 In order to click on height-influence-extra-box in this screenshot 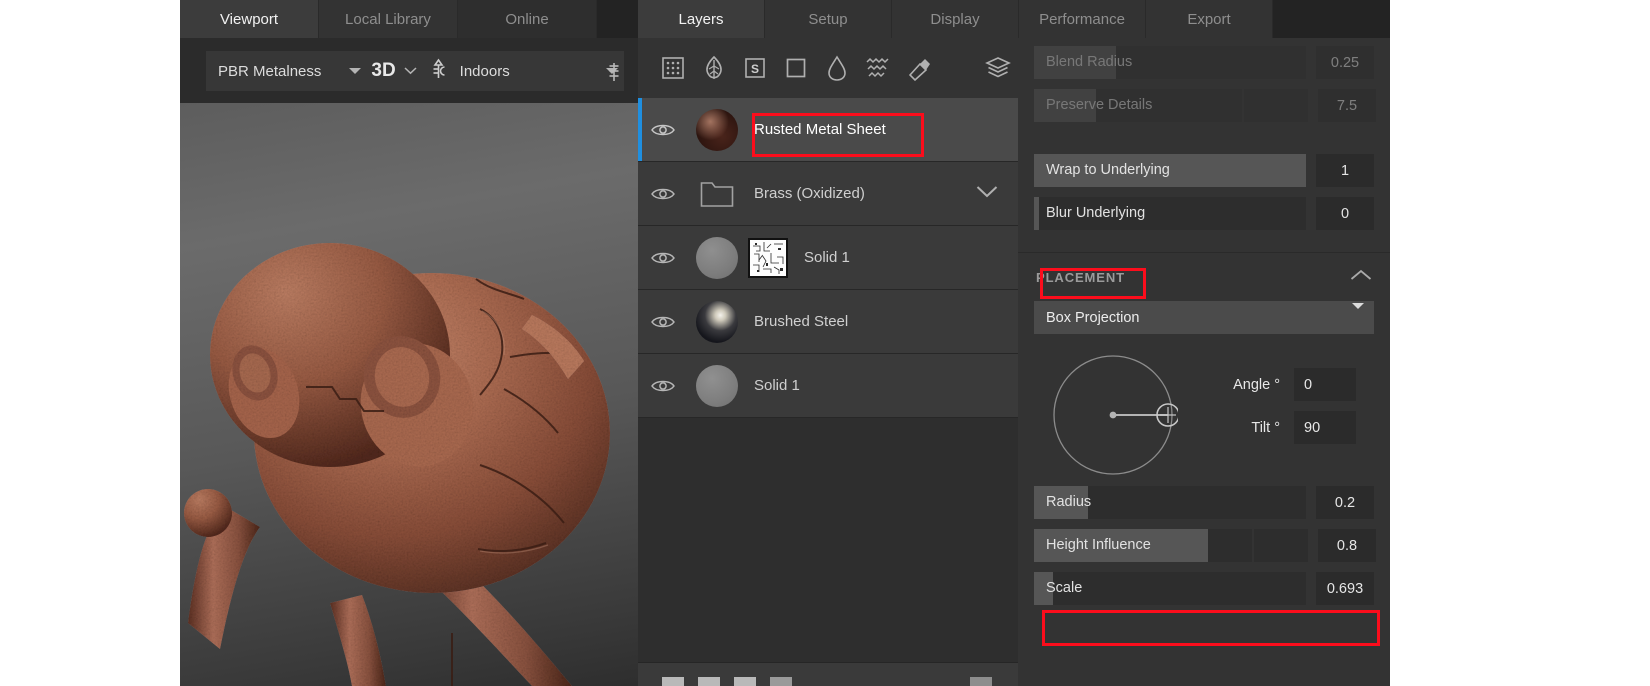, I will do `click(1281, 545)`.